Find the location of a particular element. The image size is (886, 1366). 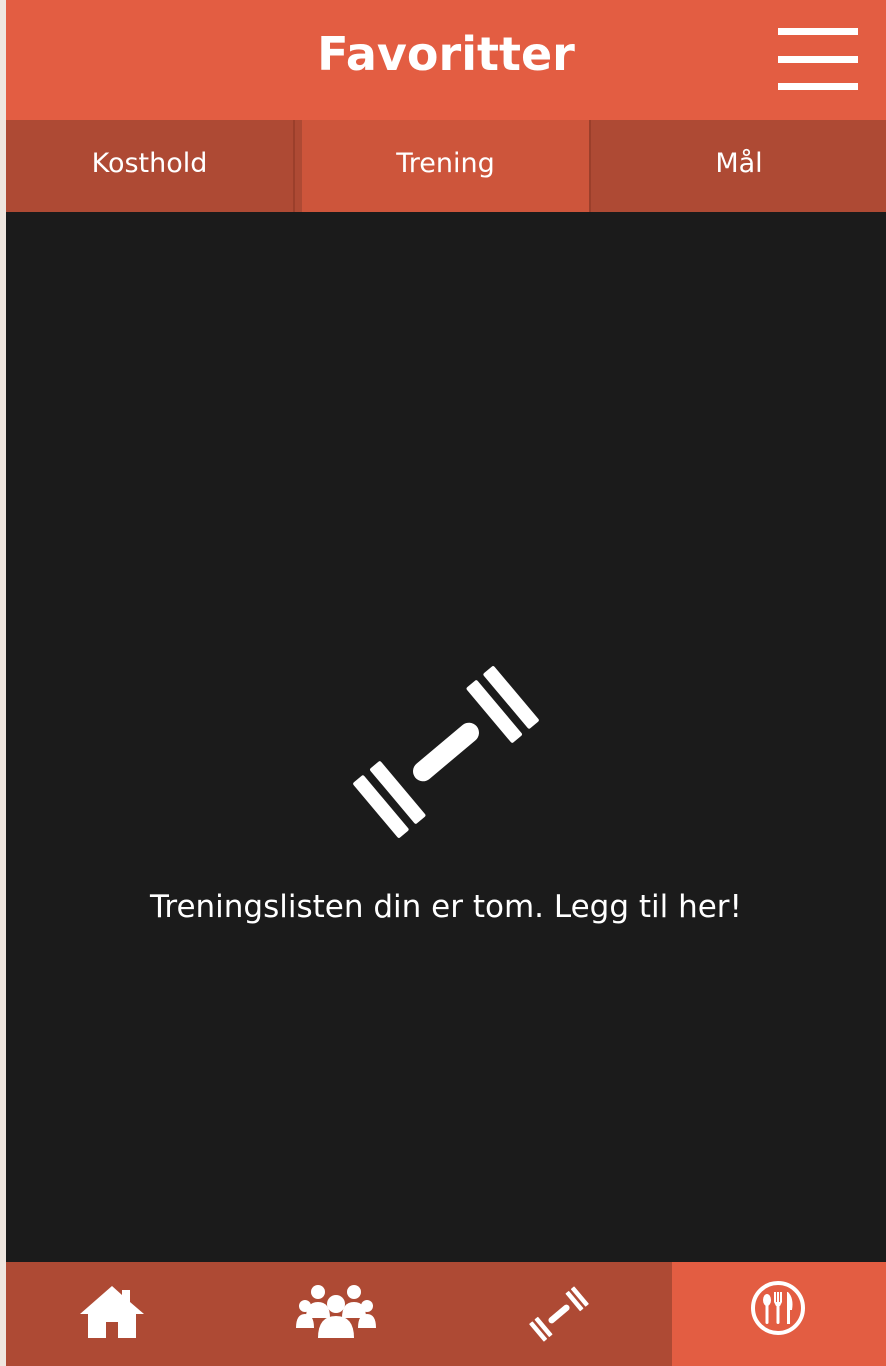

nav-community is located at coordinates (339, 1314).